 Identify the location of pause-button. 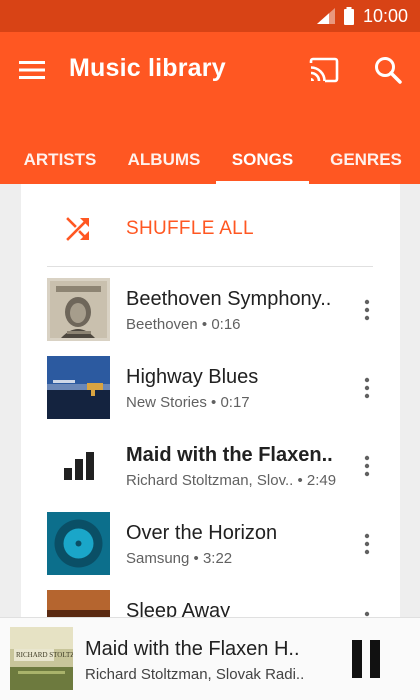
(366, 660).